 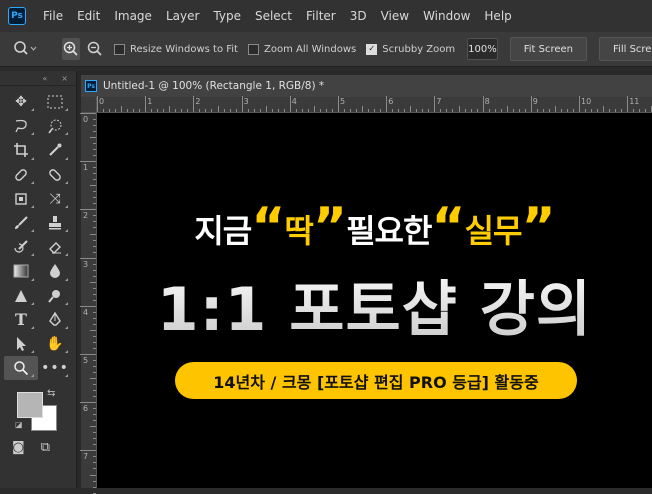 What do you see at coordinates (17, 16) in the screenshot?
I see `photoshop-logo-icon: Ps` at bounding box center [17, 16].